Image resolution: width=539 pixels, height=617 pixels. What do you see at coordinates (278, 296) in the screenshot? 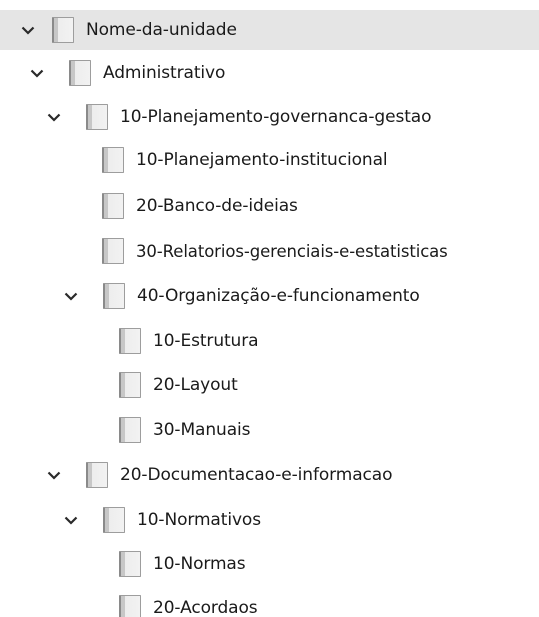
I see `tree-item-label: 40-Organização-e-funcionamento` at bounding box center [278, 296].